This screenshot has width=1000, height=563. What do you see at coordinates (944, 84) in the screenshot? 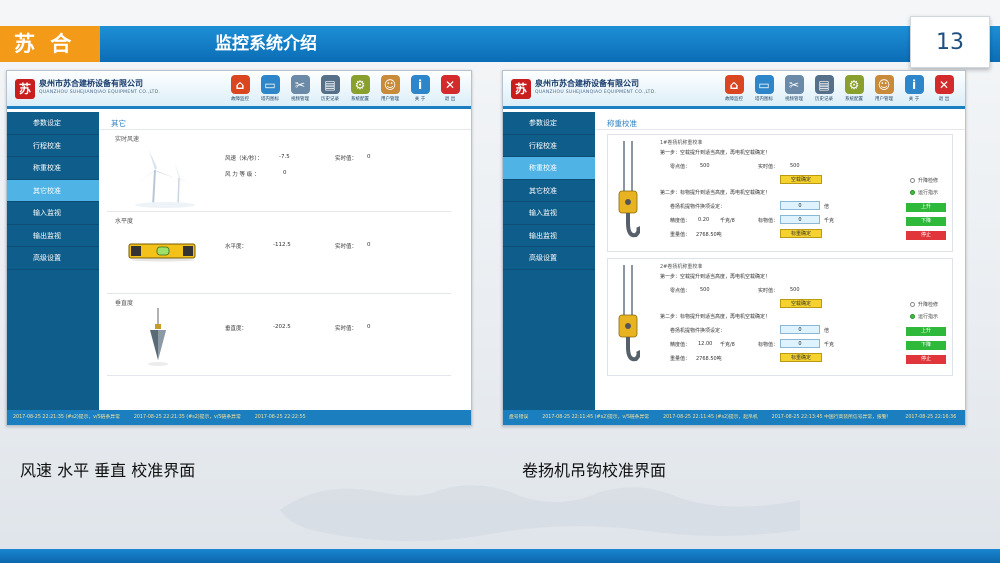
I see `exit-icon: ✕` at bounding box center [944, 84].